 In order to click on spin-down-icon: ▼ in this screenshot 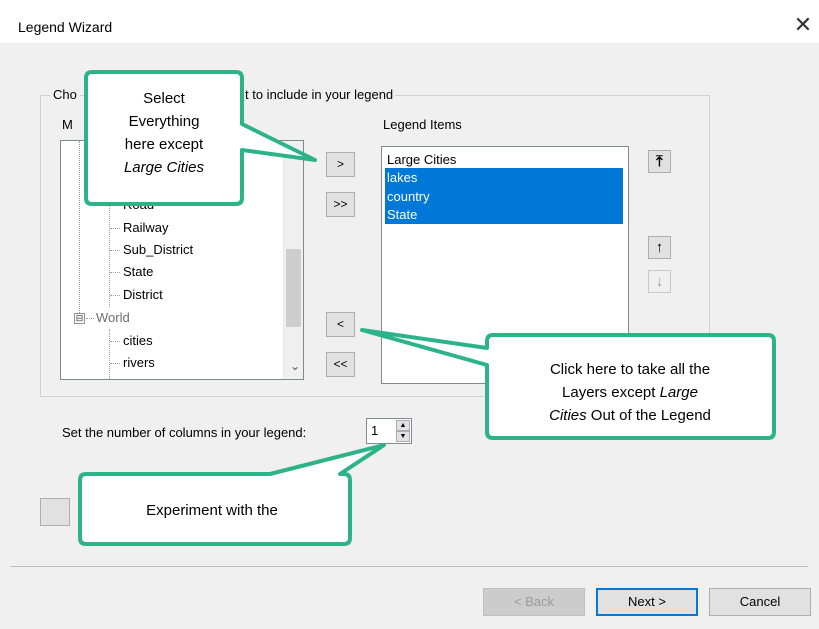, I will do `click(403, 436)`.